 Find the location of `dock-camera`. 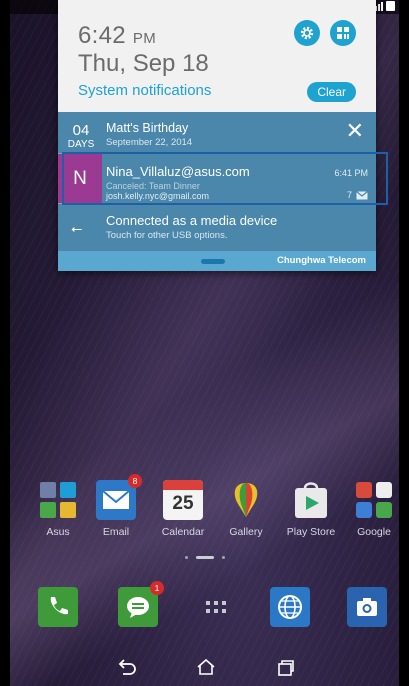

dock-camera is located at coordinates (367, 607).